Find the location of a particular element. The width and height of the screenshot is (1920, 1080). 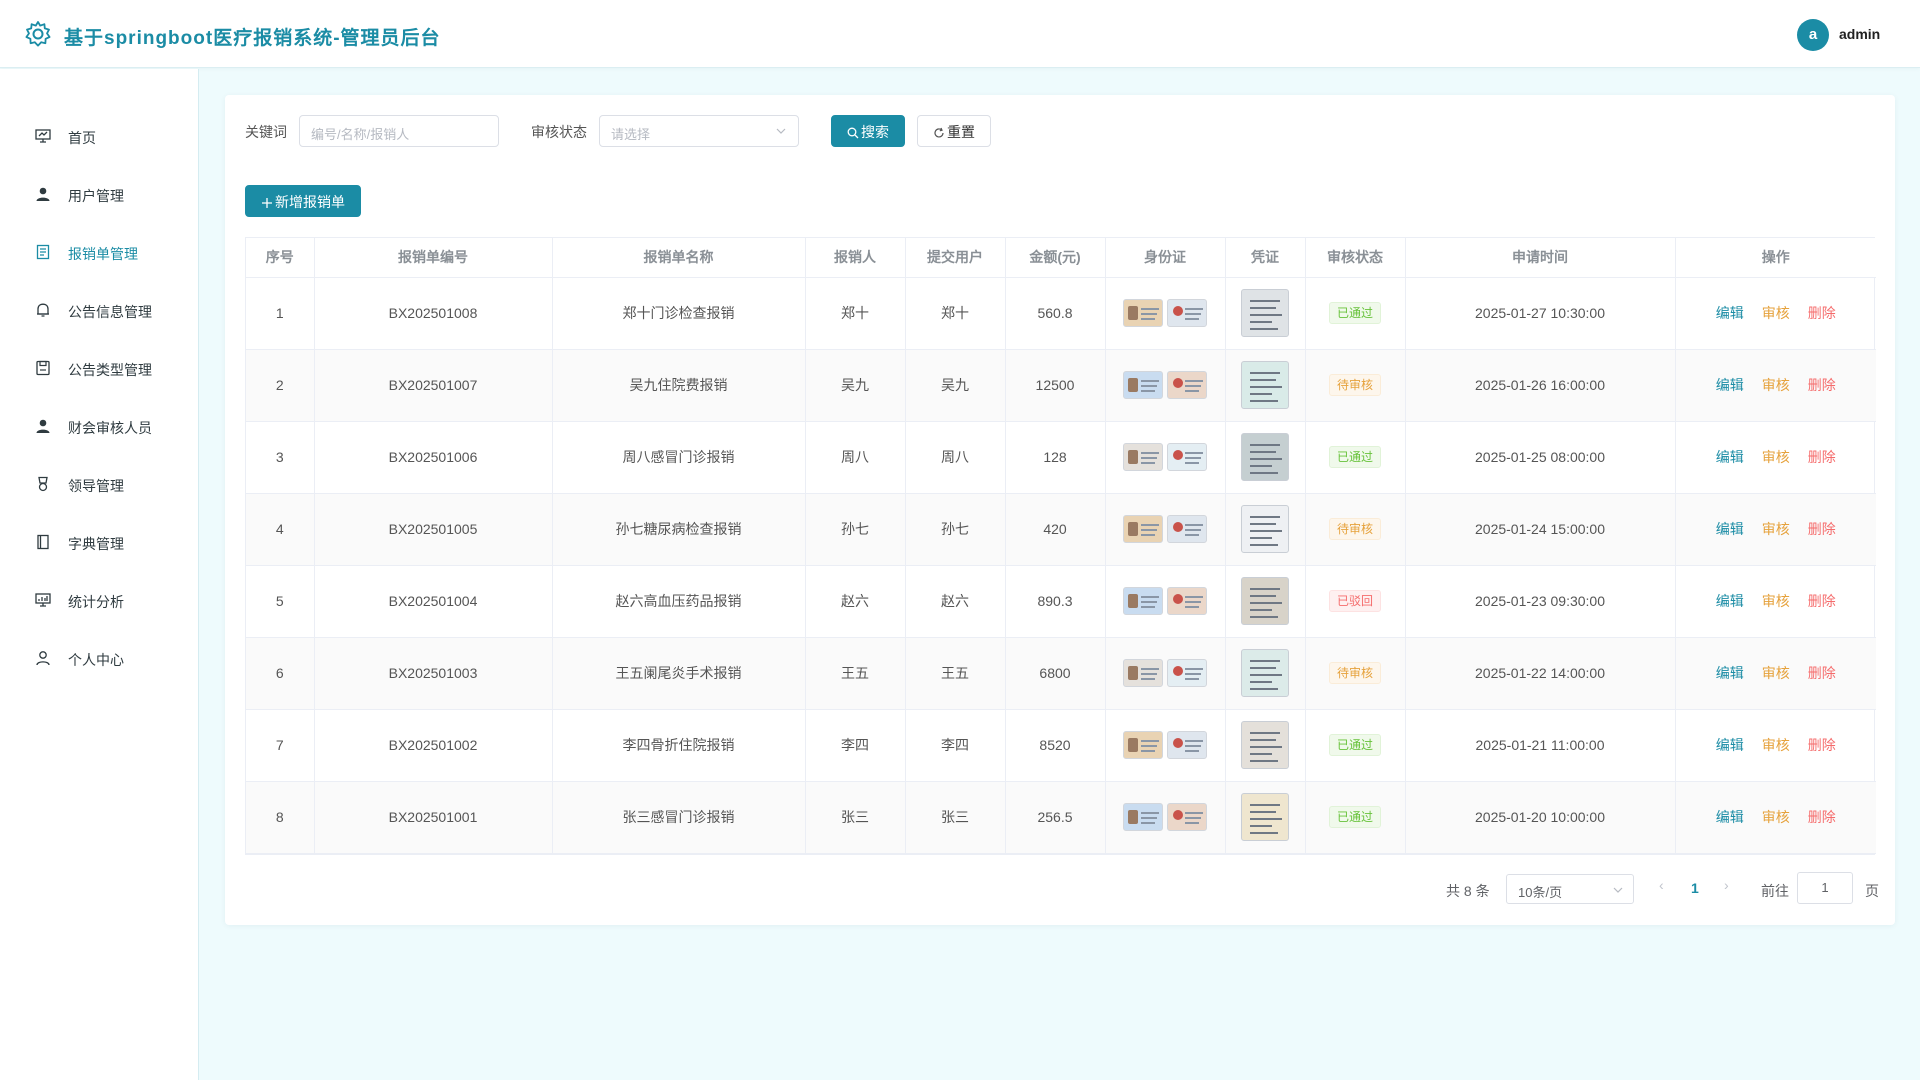

cell-index: 5 is located at coordinates (280, 601).